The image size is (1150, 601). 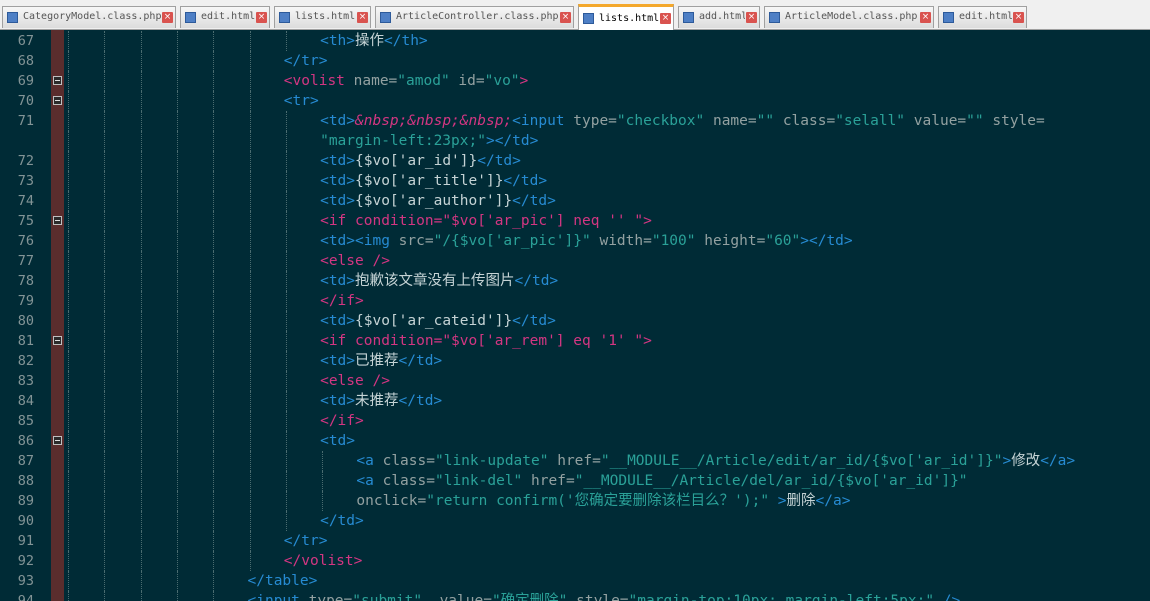 I want to click on code-line: 80 <td>{$vo['ar_cateid']}</td>, so click(x=575, y=321).